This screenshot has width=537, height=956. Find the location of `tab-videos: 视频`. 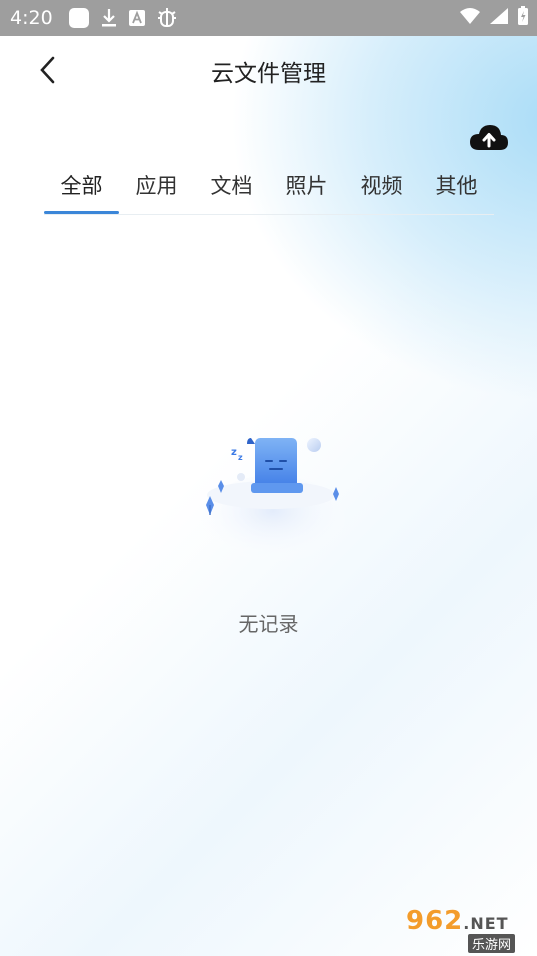

tab-videos: 视频 is located at coordinates (381, 186).